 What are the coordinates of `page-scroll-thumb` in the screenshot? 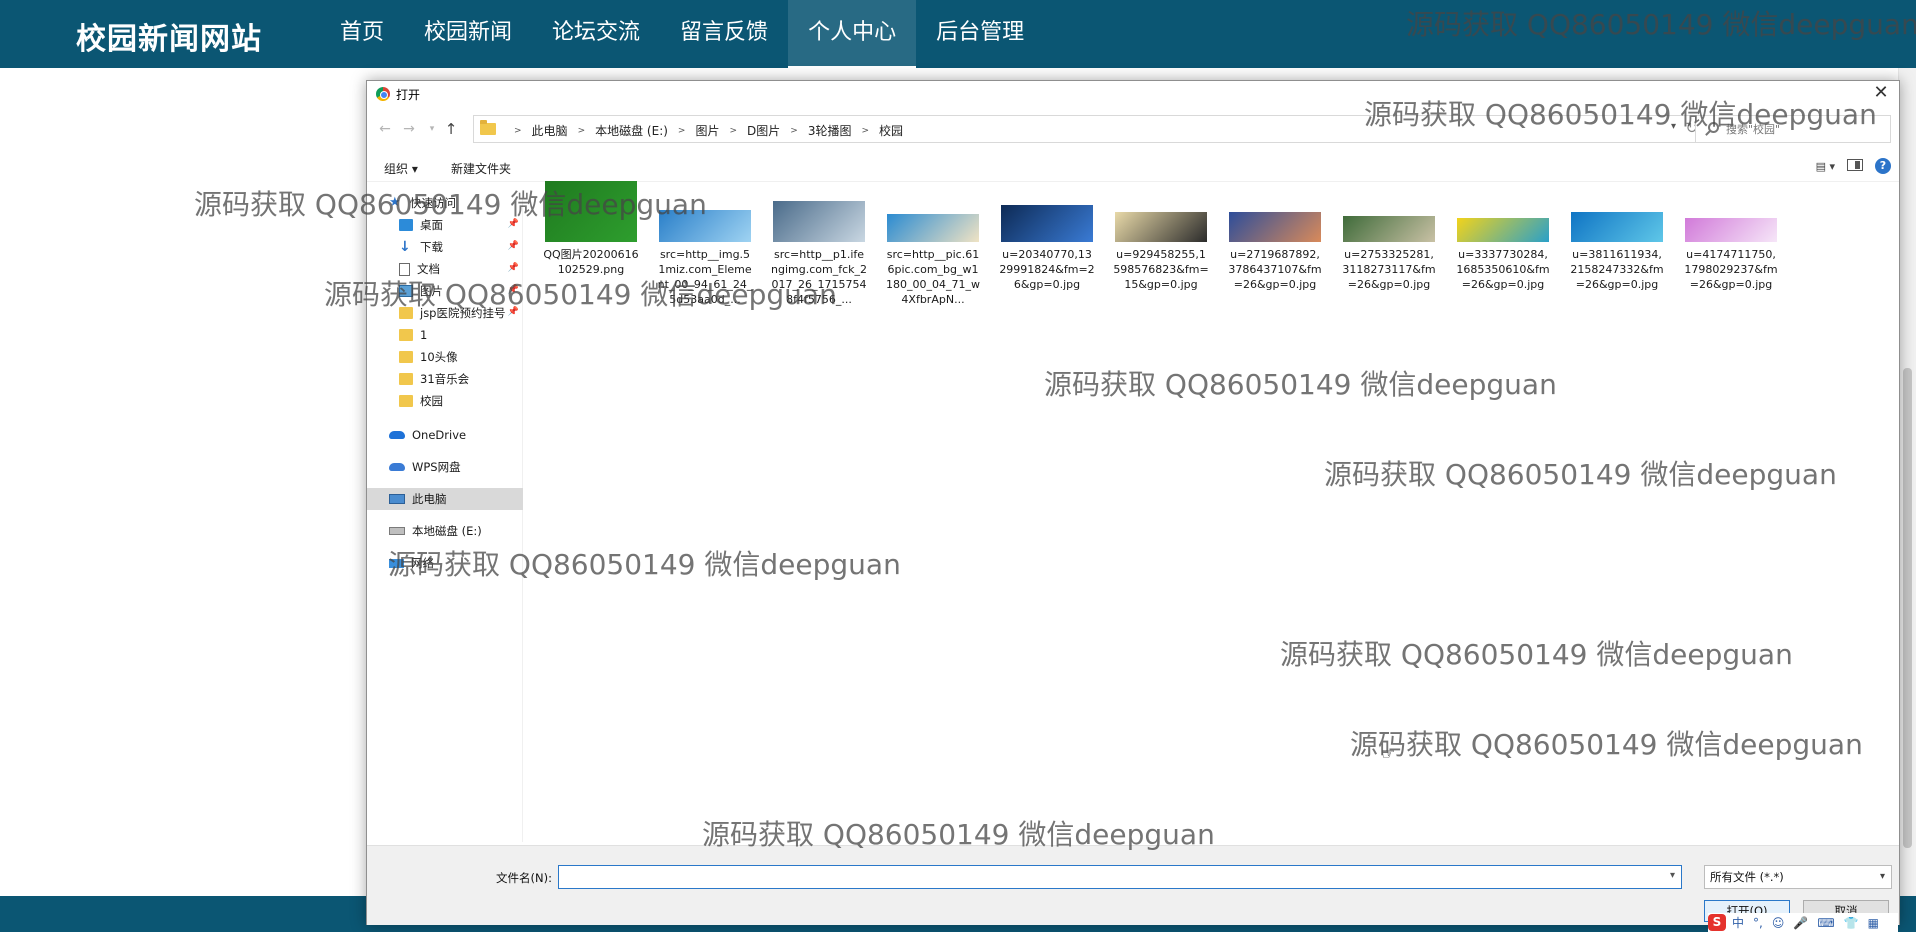 It's located at (1907, 608).